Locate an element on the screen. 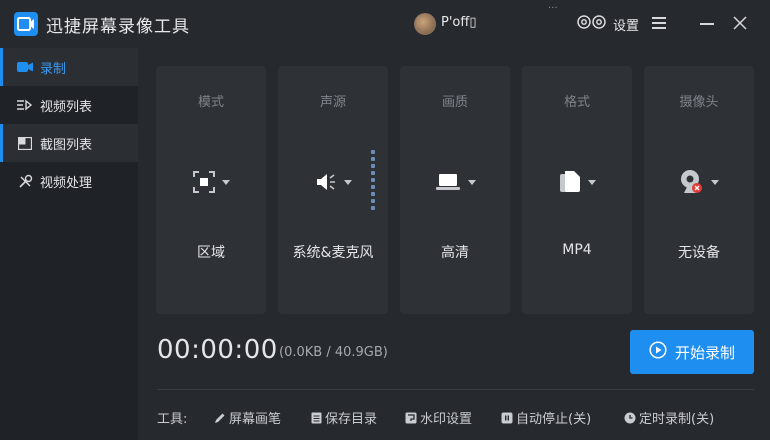 This screenshot has height=440, width=770. sidebar-item-screenshot-list: 截图列表 is located at coordinates (69, 143).